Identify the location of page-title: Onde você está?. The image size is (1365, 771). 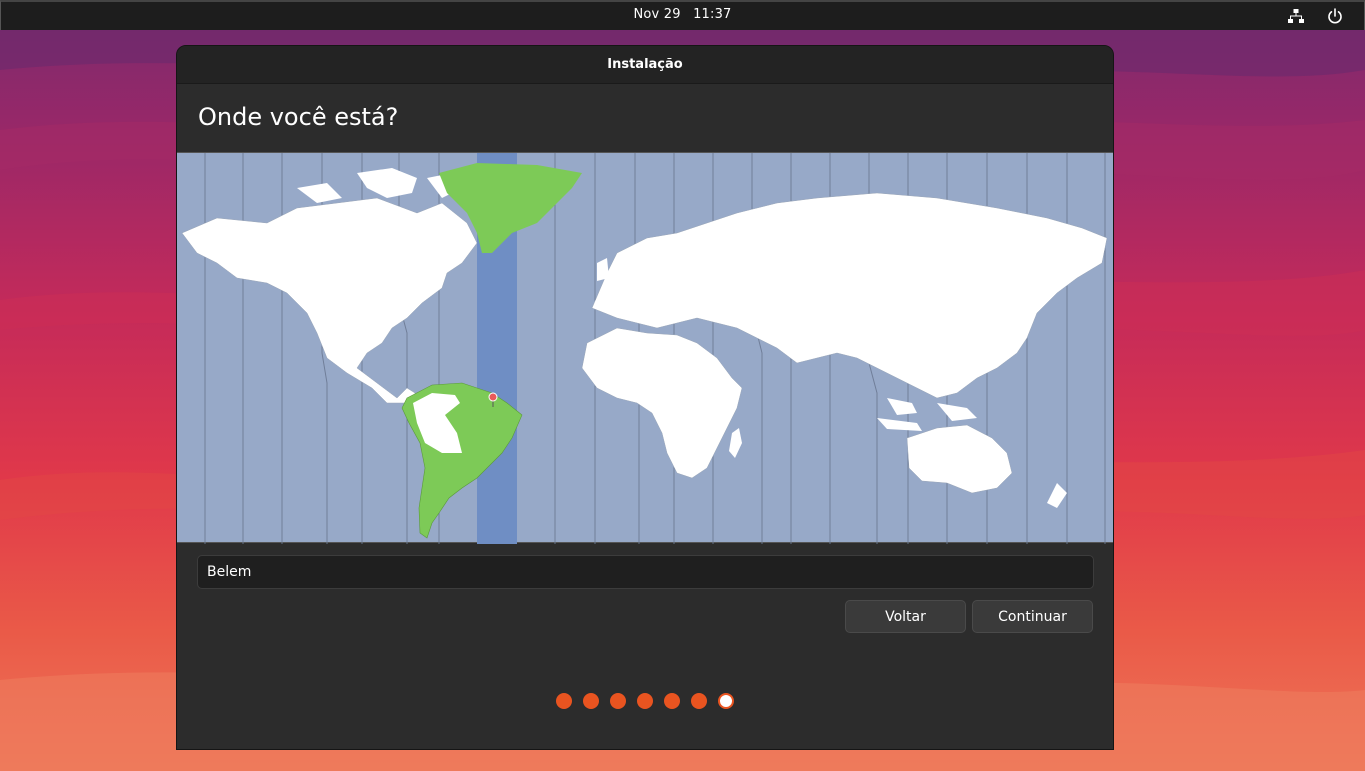
(298, 117).